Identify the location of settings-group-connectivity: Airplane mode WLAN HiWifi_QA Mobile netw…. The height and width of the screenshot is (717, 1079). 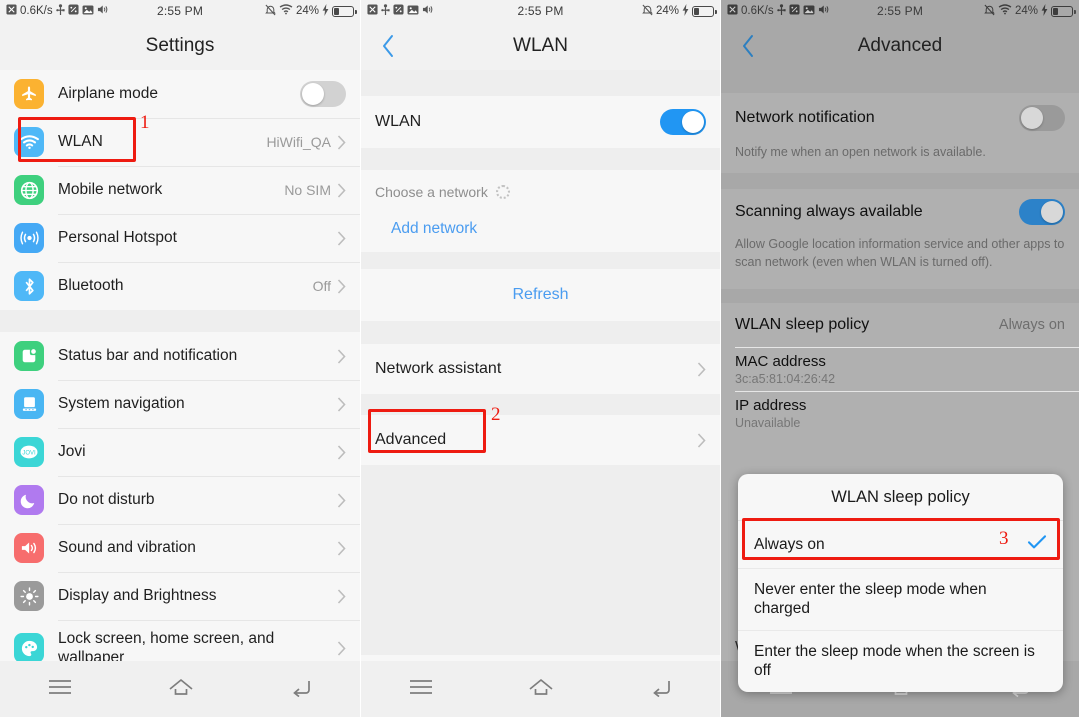
(180, 190).